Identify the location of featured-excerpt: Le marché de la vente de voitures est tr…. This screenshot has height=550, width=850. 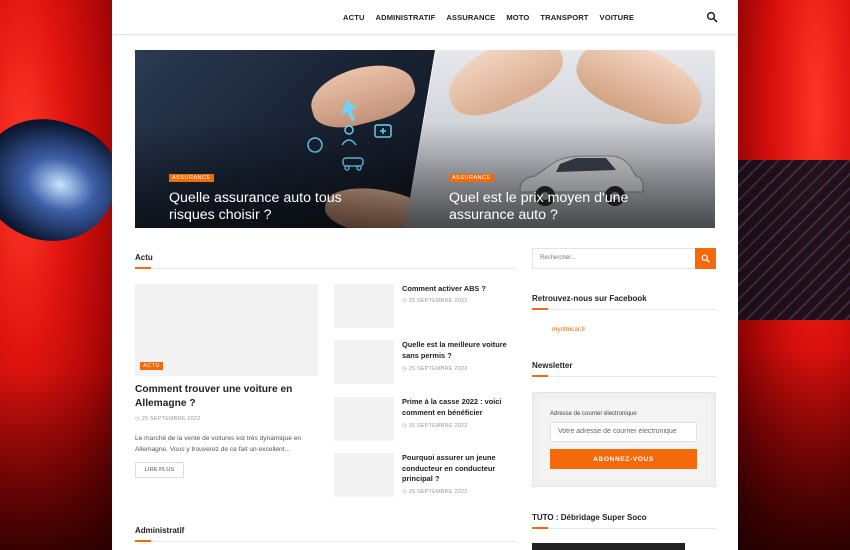
(218, 444).